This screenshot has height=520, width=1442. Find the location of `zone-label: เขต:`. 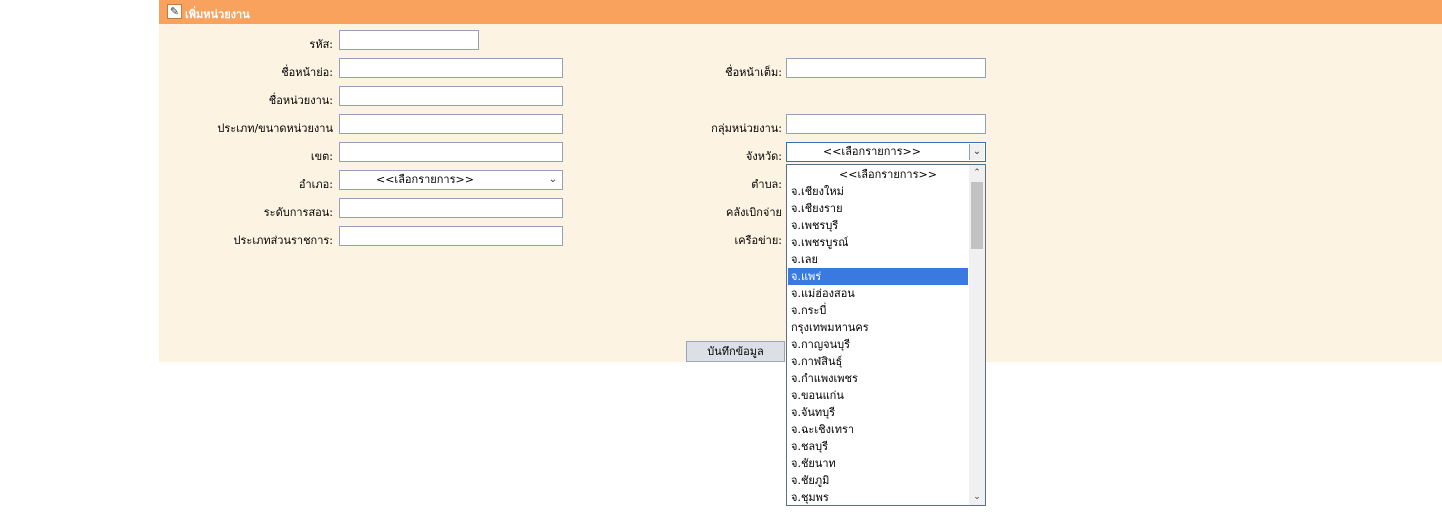

zone-label: เขต: is located at coordinates (321, 156).